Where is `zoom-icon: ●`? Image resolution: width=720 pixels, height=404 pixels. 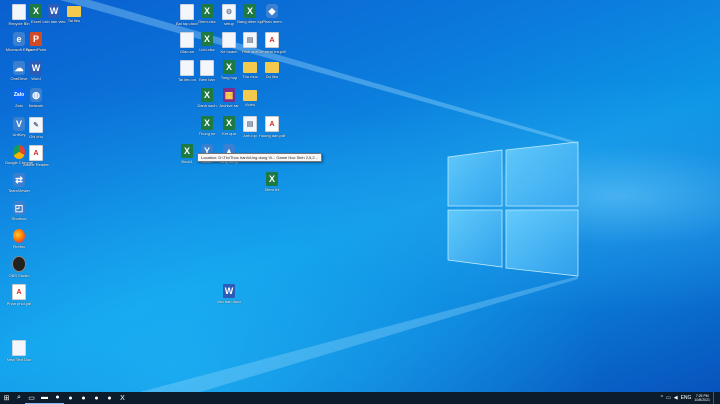
zoom-icon: ● is located at coordinates (109, 398).